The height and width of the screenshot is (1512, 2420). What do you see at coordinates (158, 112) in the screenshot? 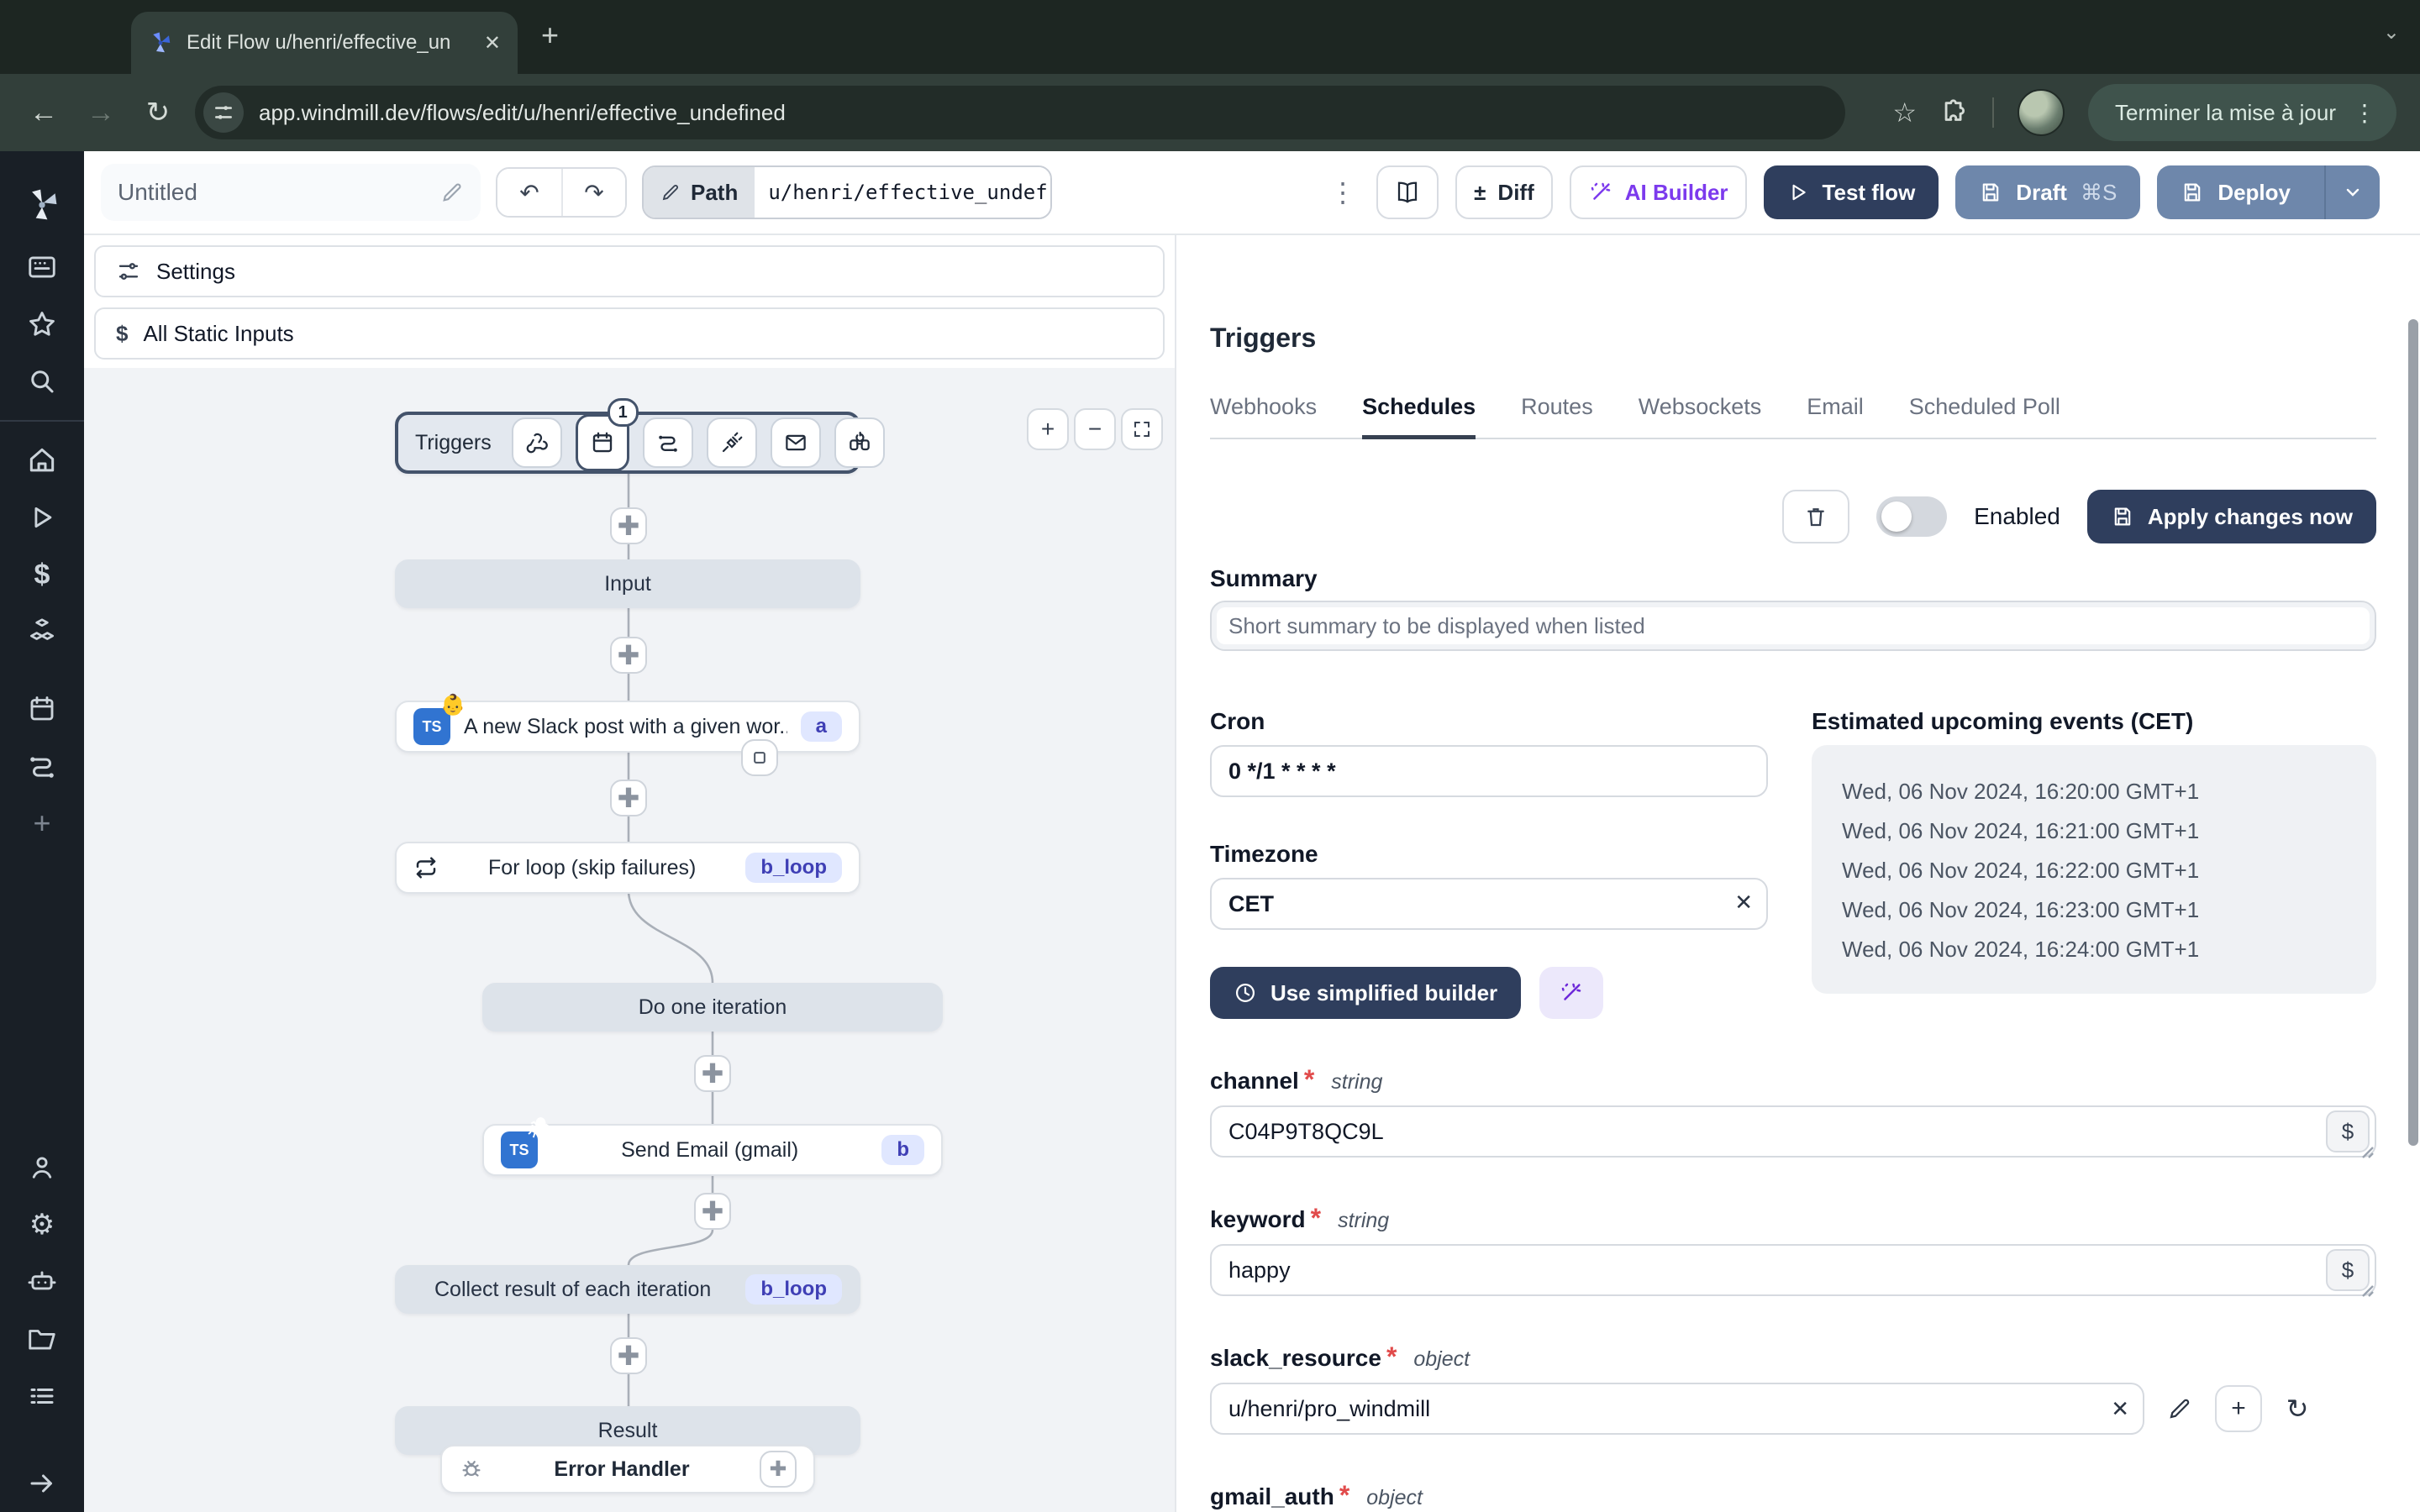
I see `reload-icon: ↻` at bounding box center [158, 112].